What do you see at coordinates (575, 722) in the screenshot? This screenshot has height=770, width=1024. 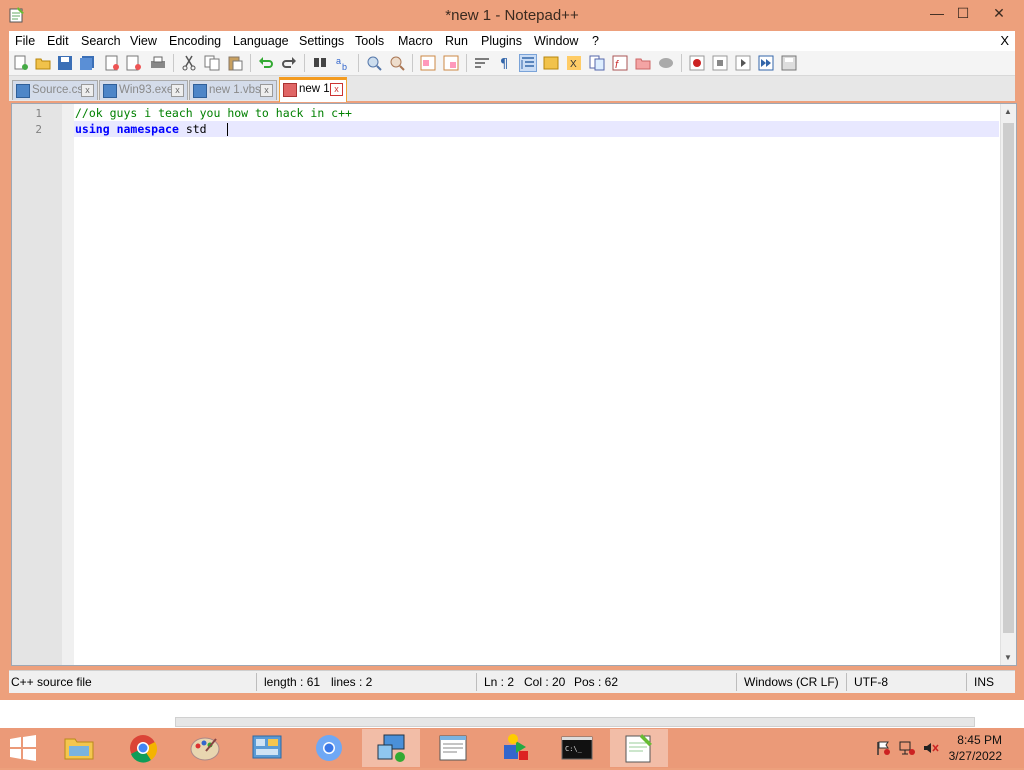 I see `horizontal-scrollbar` at bounding box center [575, 722].